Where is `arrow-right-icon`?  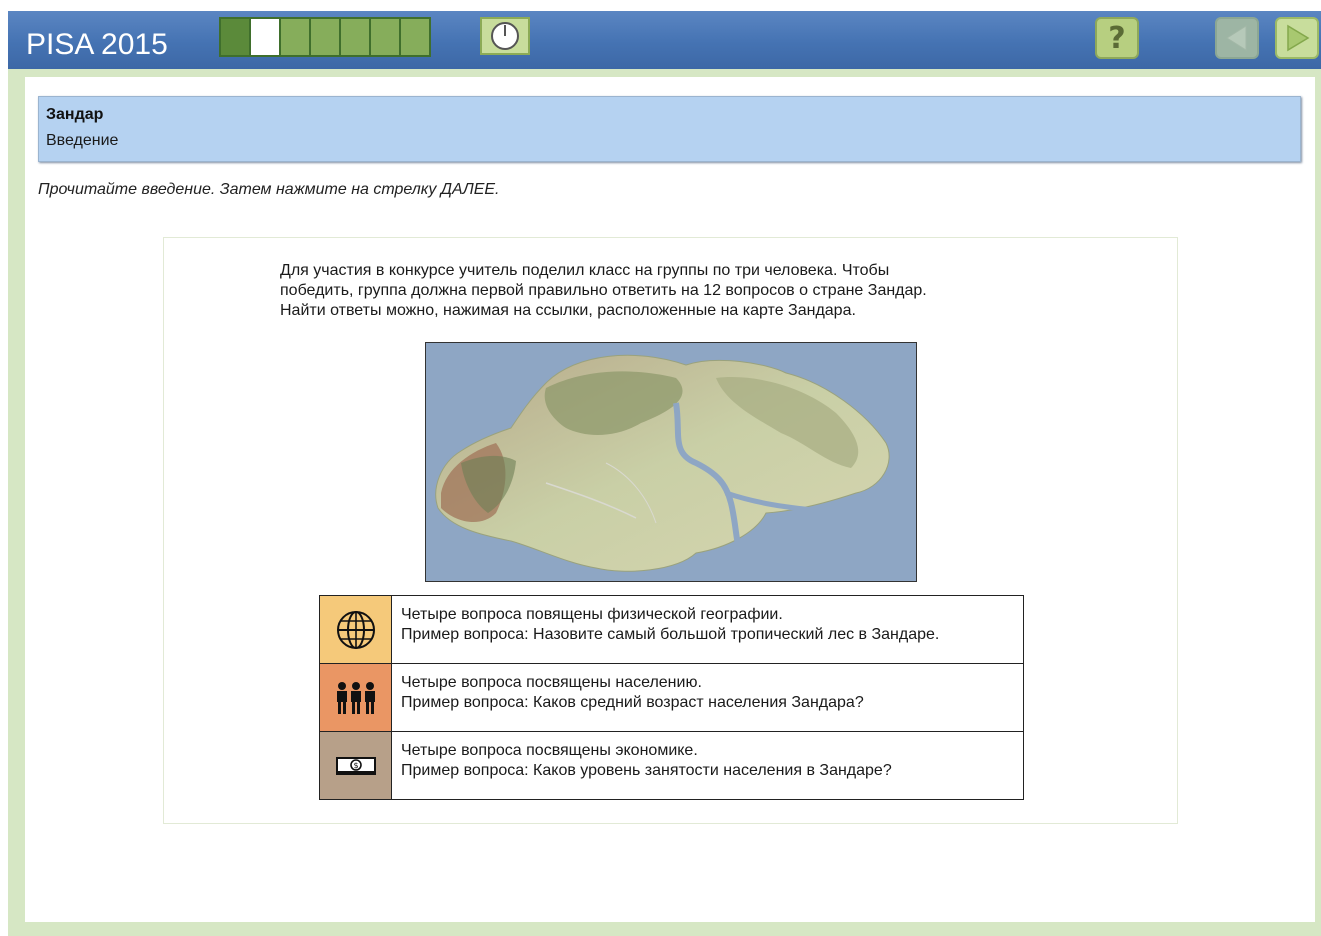
arrow-right-icon is located at coordinates (1298, 38).